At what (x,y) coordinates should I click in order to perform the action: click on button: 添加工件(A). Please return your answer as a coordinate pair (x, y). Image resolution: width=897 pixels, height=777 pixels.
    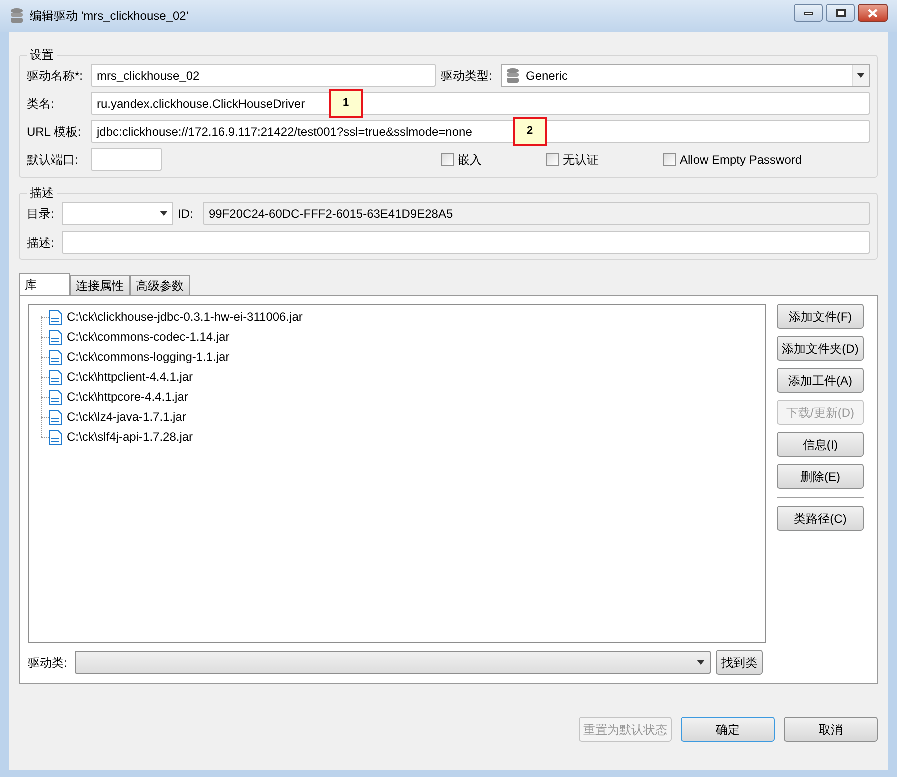
    Looking at the image, I should click on (820, 380).